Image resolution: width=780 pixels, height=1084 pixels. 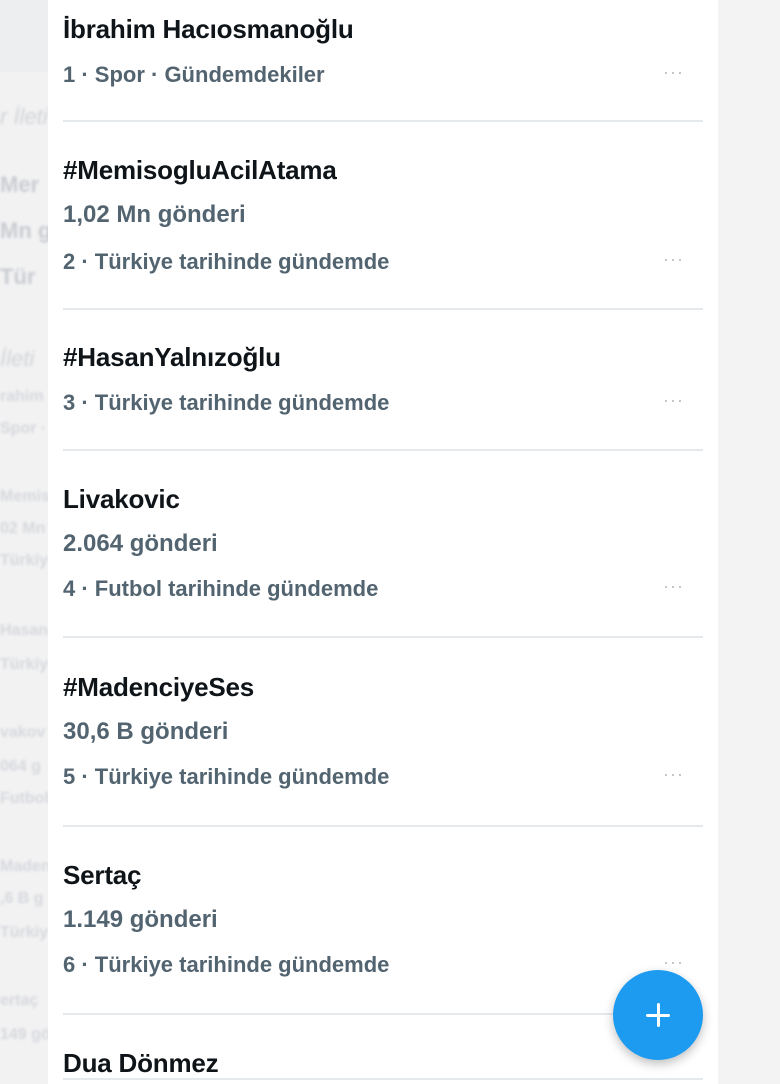 I want to click on ghost-text: Mer, so click(x=20, y=184).